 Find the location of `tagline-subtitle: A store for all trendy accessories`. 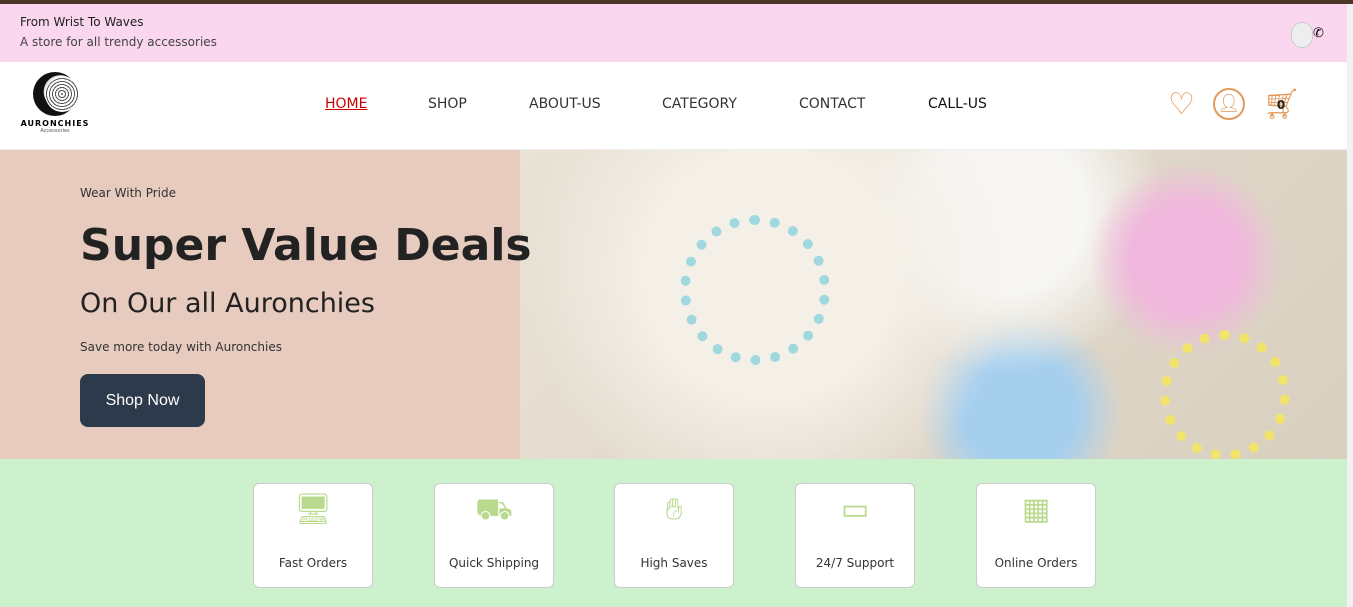

tagline-subtitle: A store for all trendy accessories is located at coordinates (118, 42).